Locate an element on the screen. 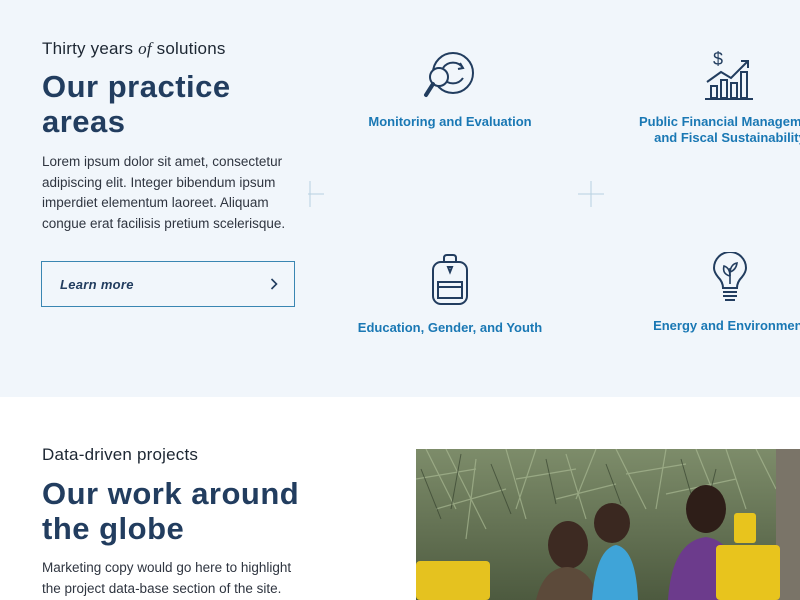 This screenshot has width=800, height=600. practice-area-label: Public Financial Management is located at coordinates (719, 121).